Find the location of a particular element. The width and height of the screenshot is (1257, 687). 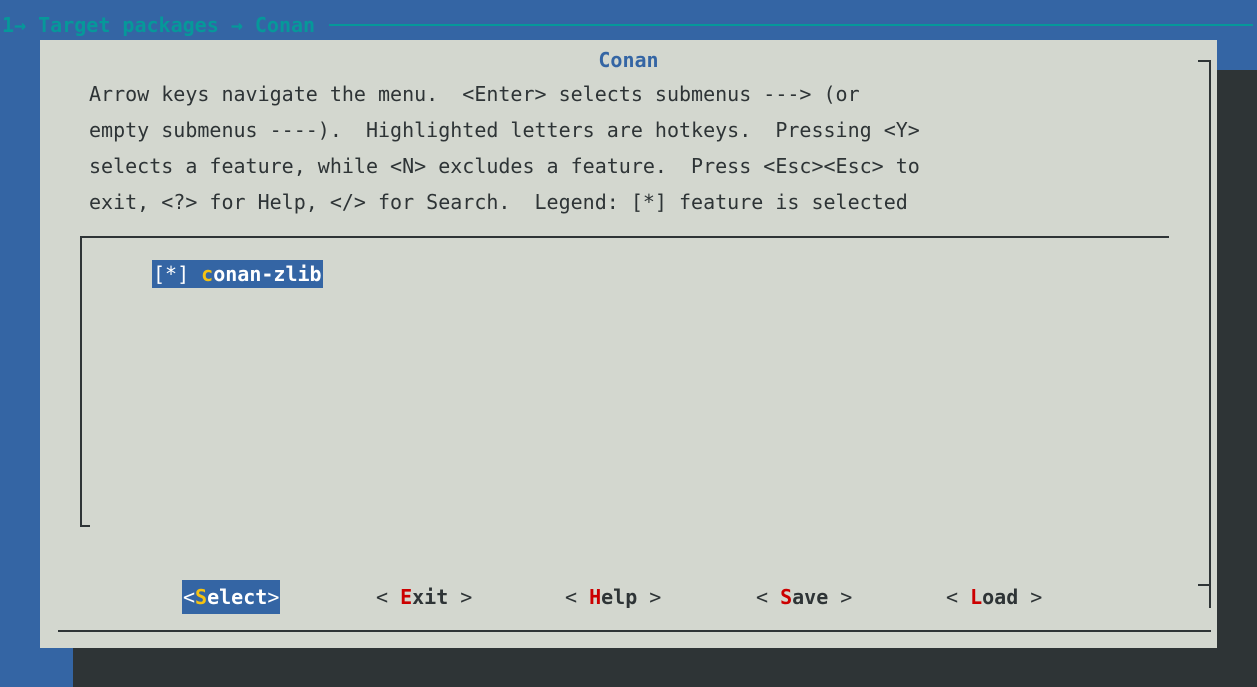

dialog-shadow-bottom is located at coordinates (665, 667).